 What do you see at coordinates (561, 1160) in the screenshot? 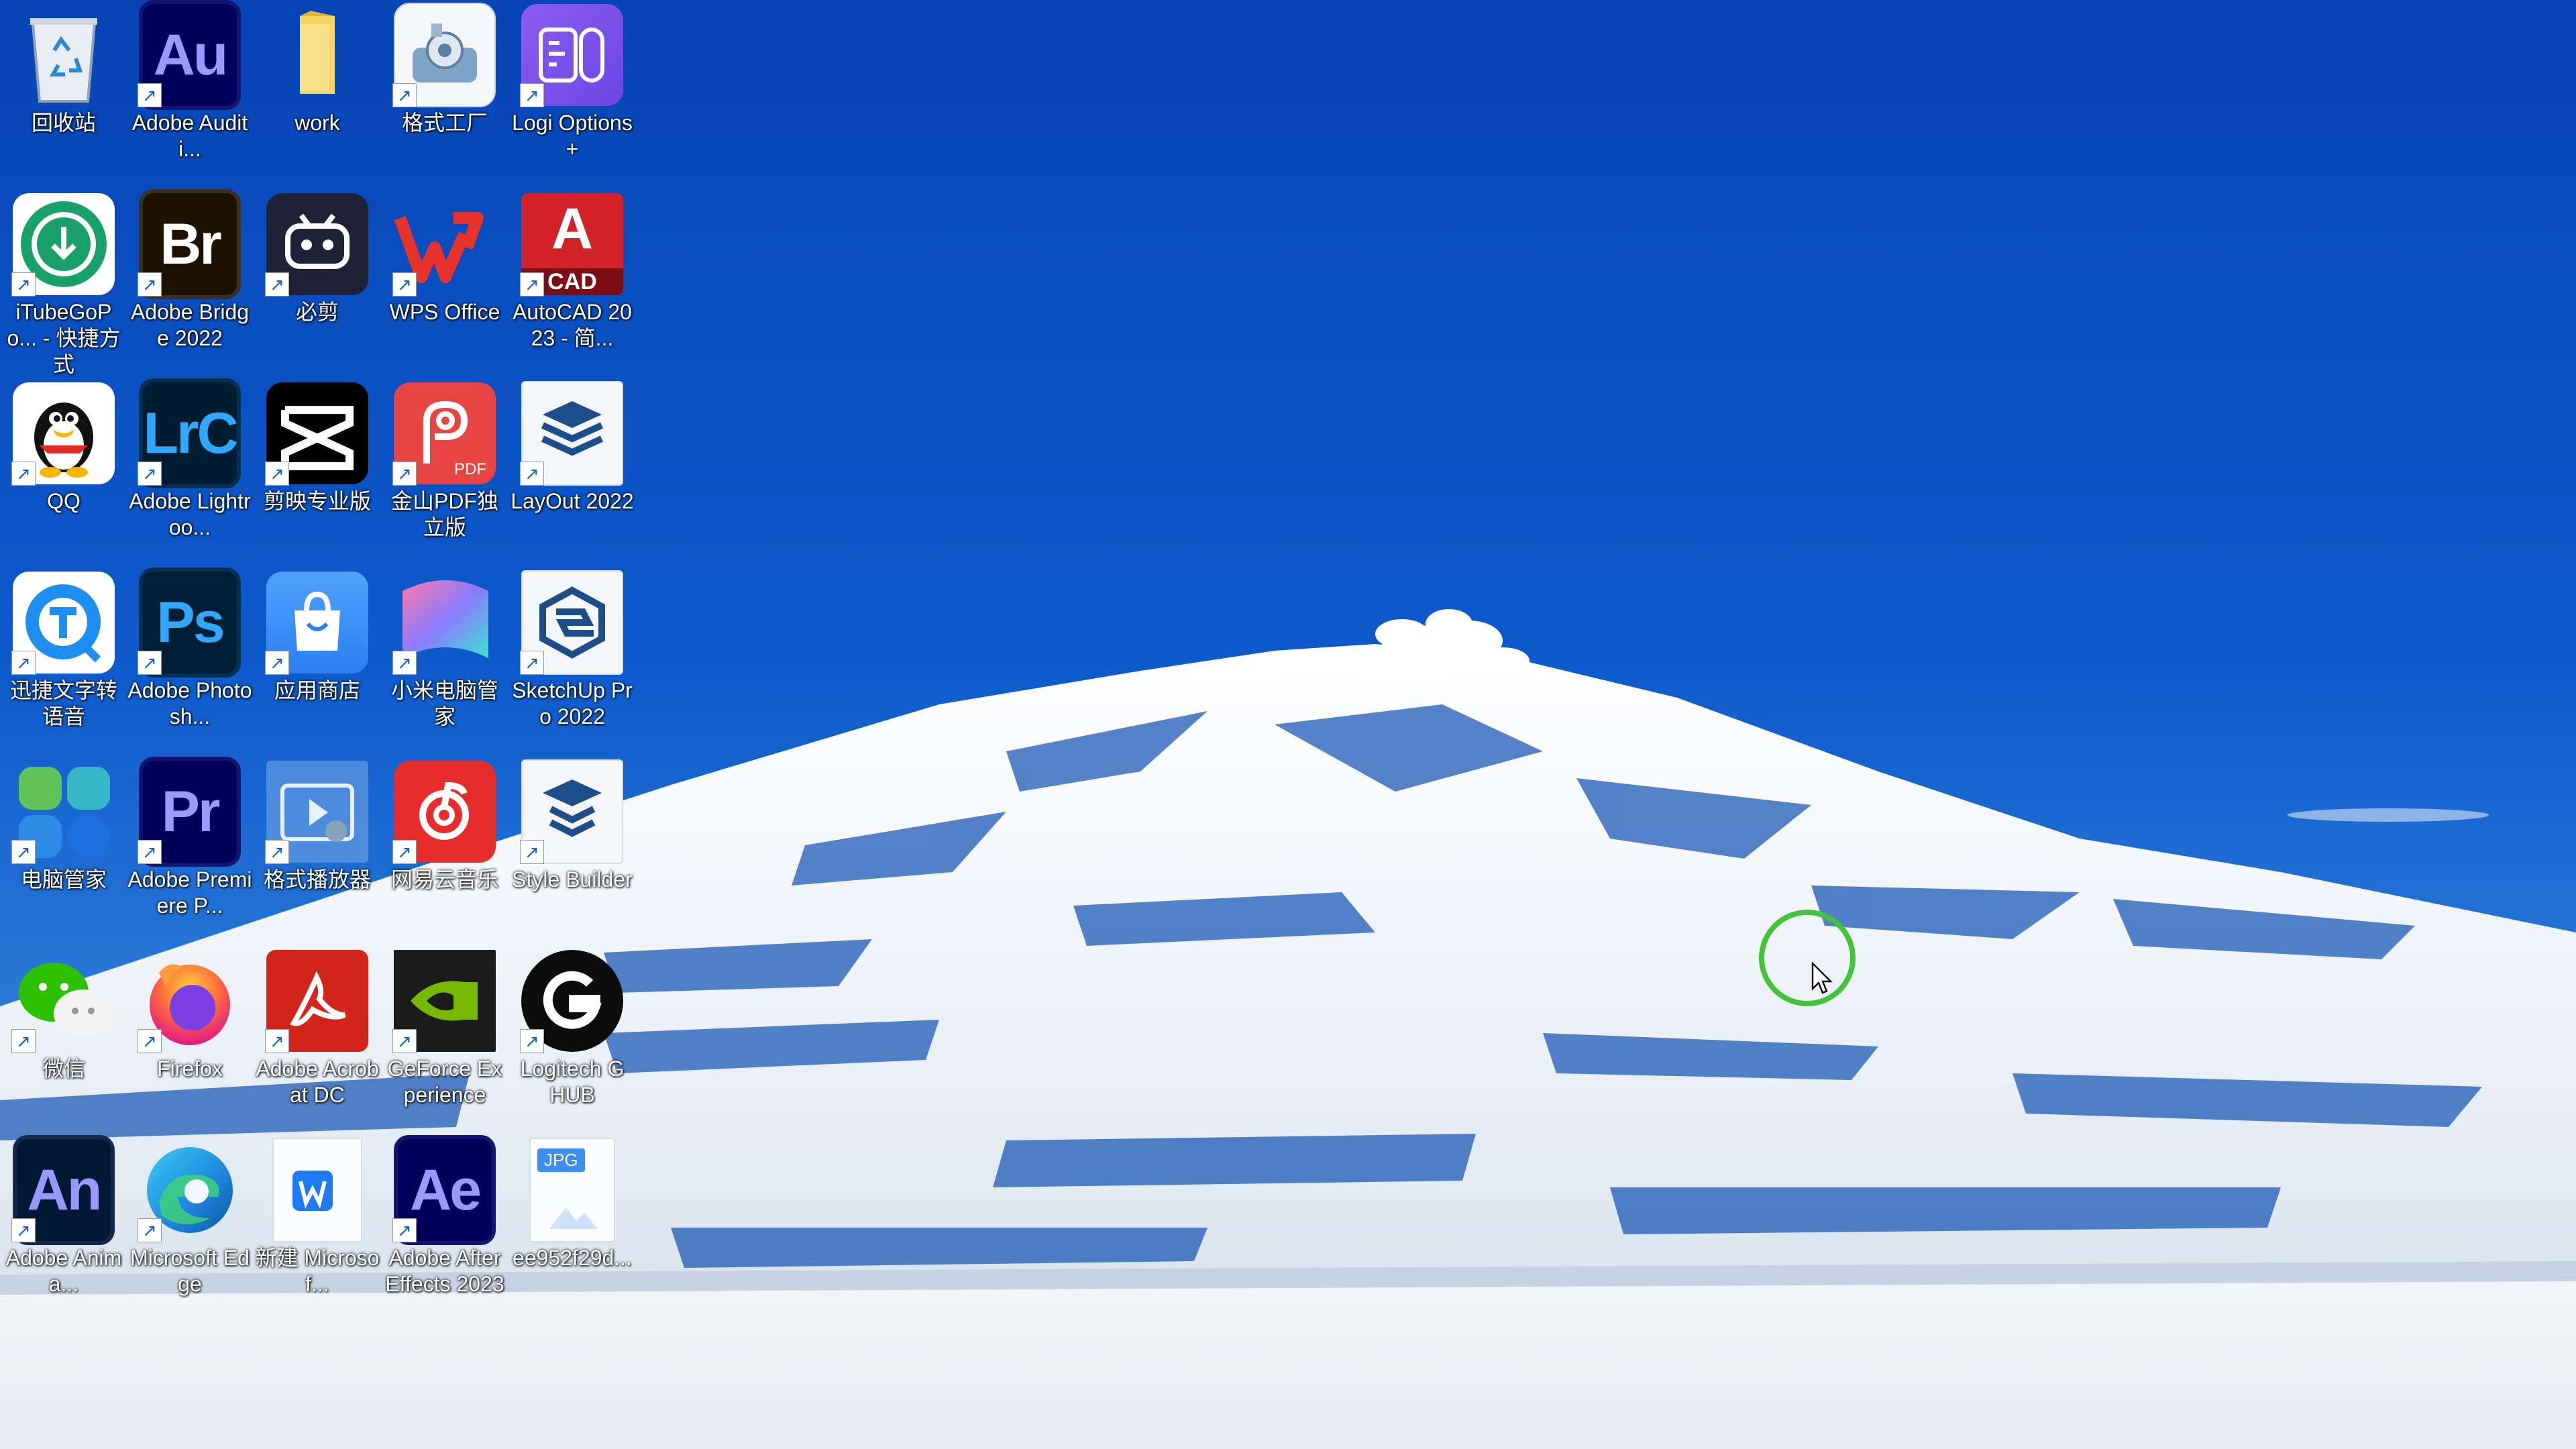
I see `icon-badge-text: JPG` at bounding box center [561, 1160].